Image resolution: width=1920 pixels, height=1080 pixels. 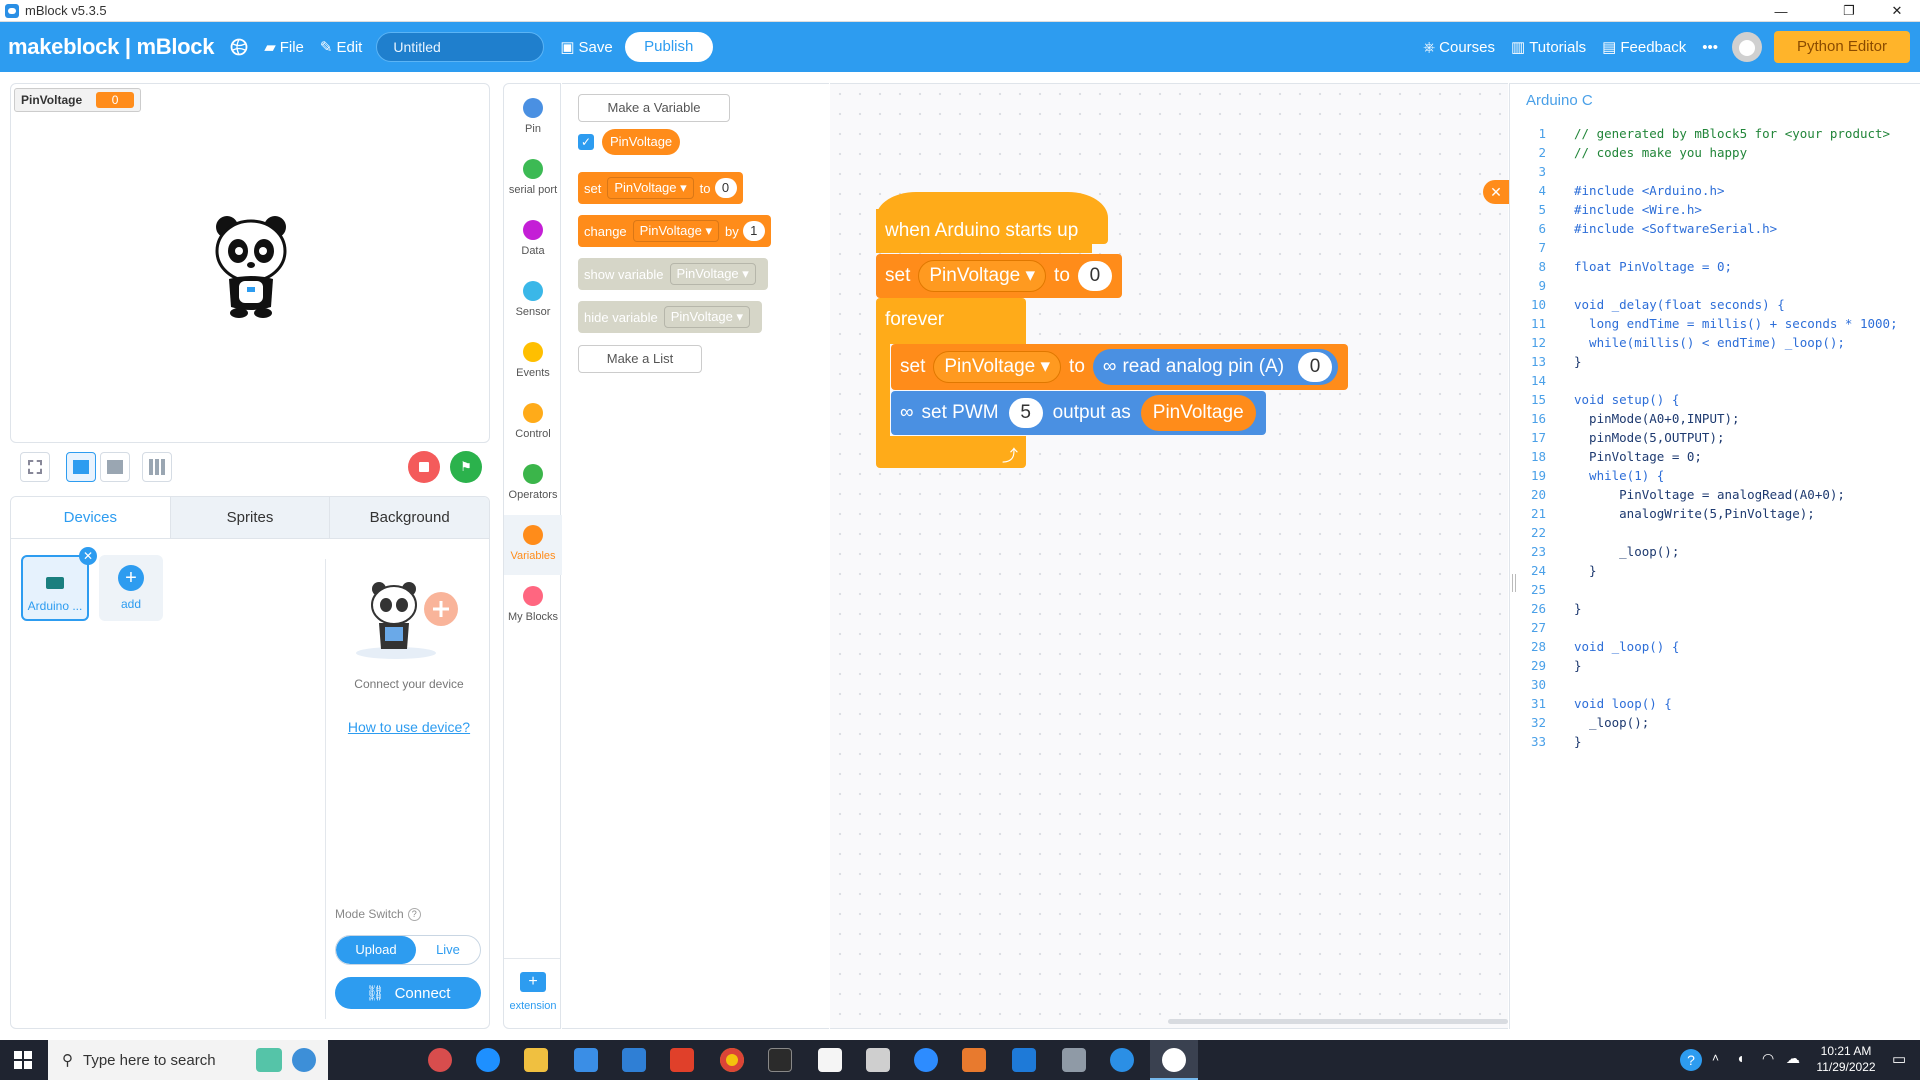 What do you see at coordinates (88, 556) in the screenshot?
I see `remove-device-icon: ✕` at bounding box center [88, 556].